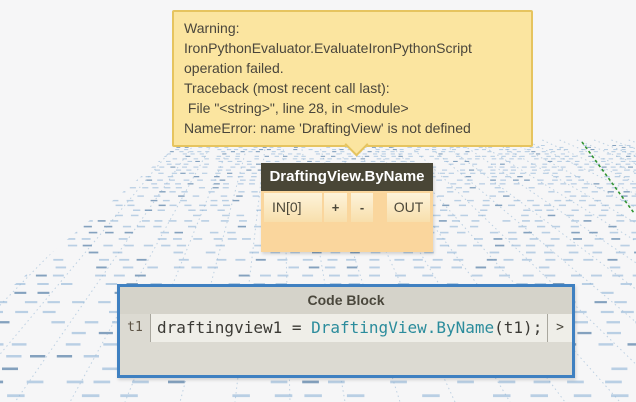 Image resolution: width=636 pixels, height=402 pixels. I want to click on code-block-editor: draftingview1 = DraftingView.ByName(t1);, so click(349, 328).